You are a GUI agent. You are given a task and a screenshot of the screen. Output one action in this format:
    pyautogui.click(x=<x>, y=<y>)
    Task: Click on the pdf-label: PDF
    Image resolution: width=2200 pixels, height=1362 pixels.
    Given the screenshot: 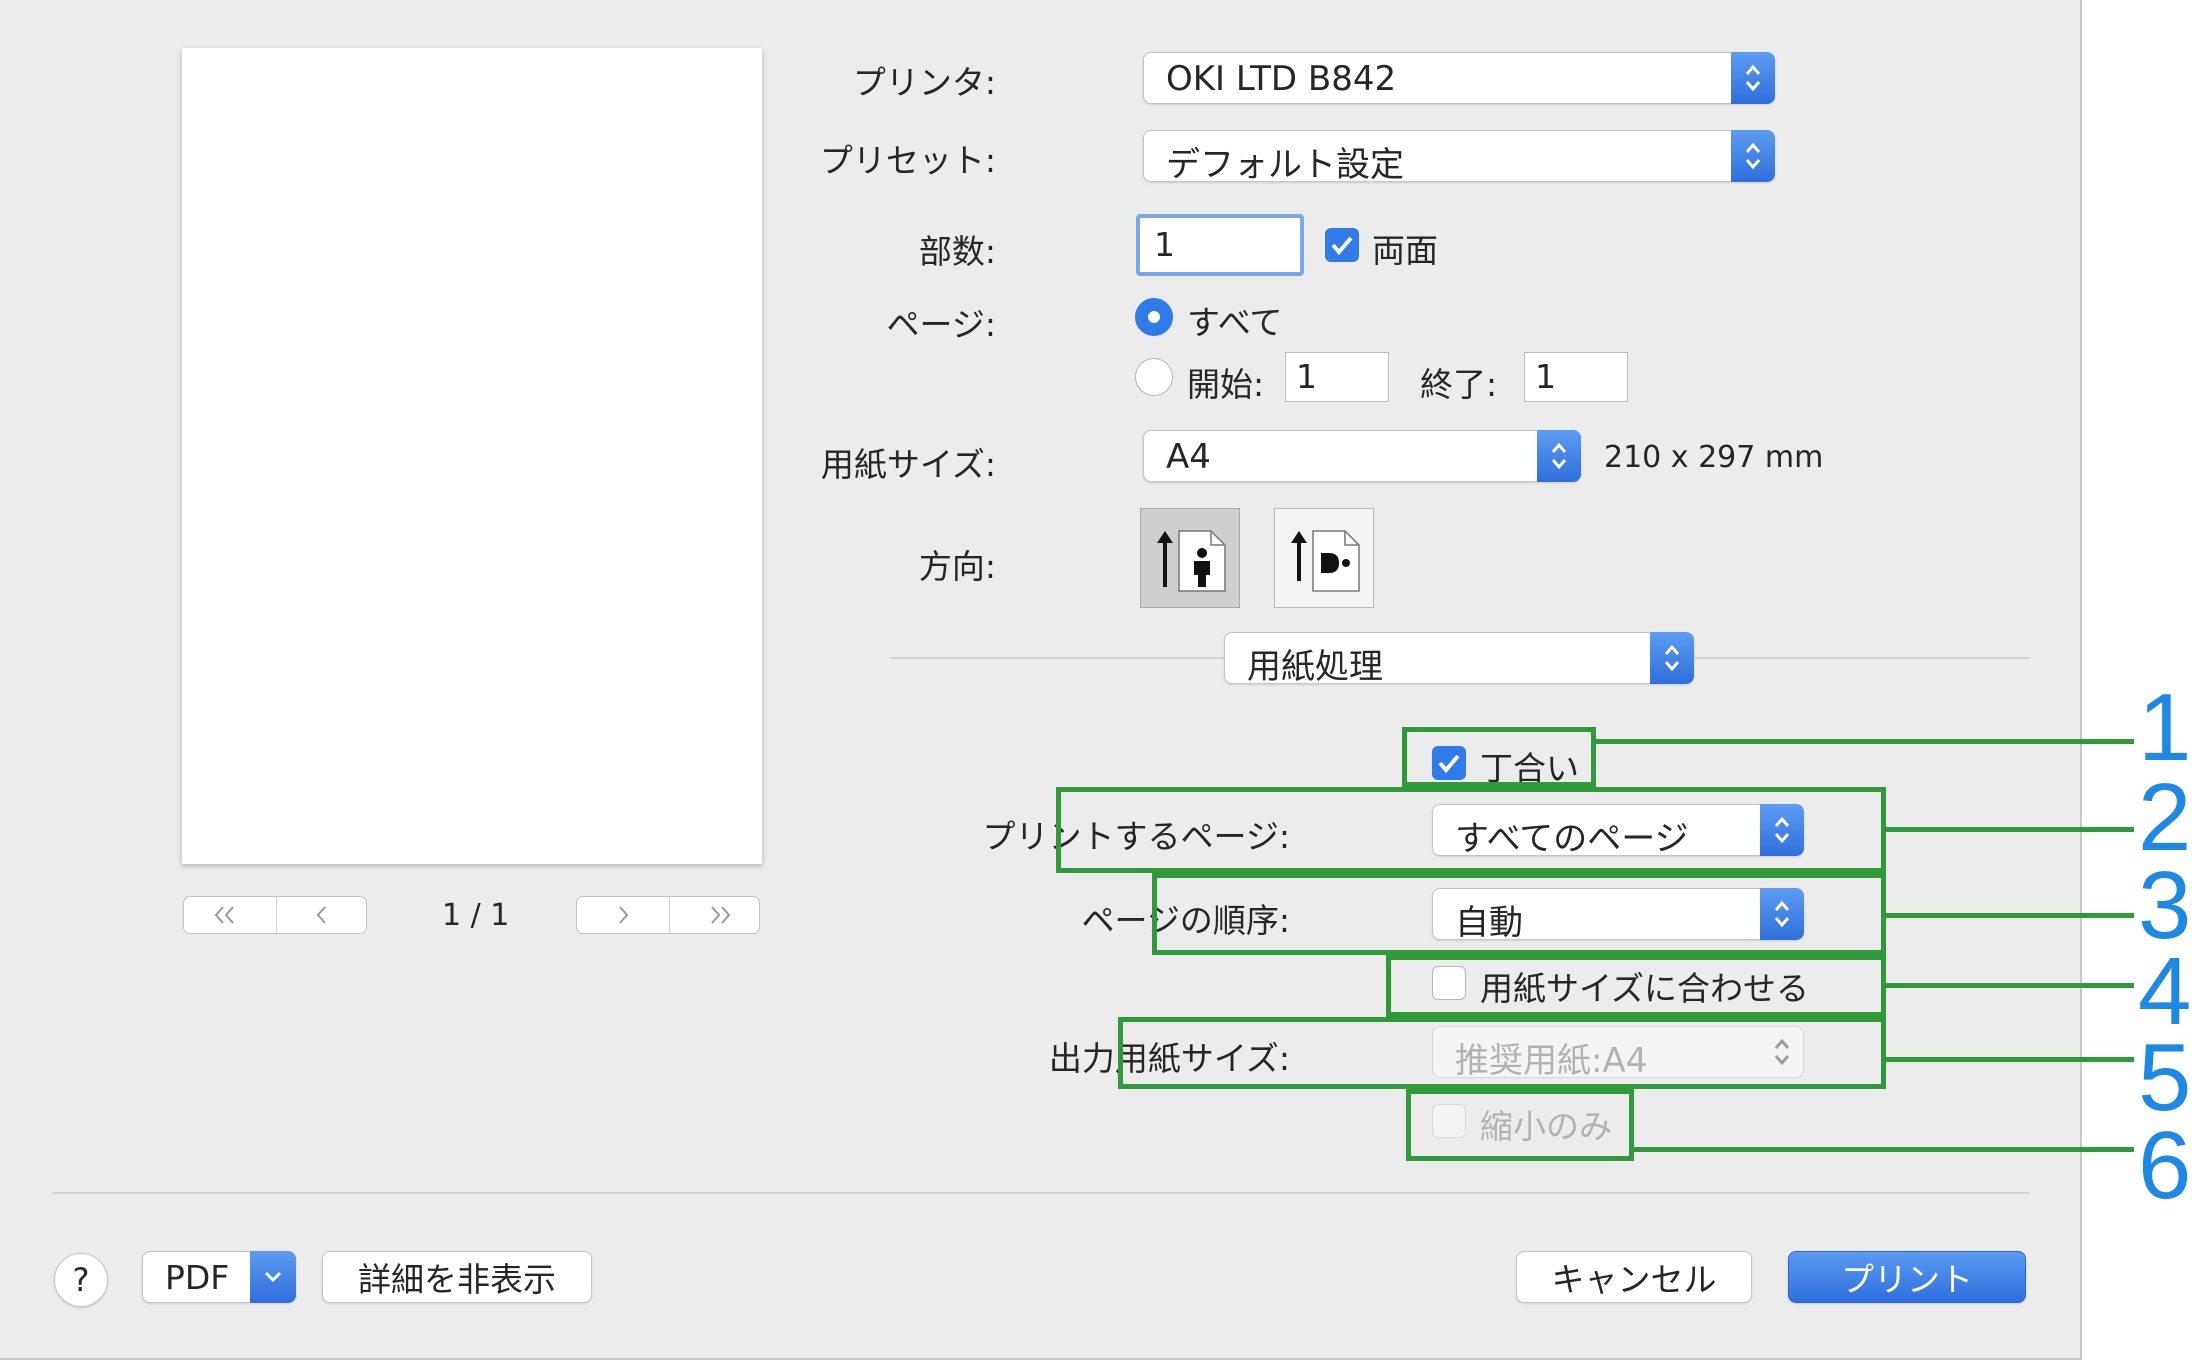 What is the action you would take?
    pyautogui.click(x=197, y=1277)
    